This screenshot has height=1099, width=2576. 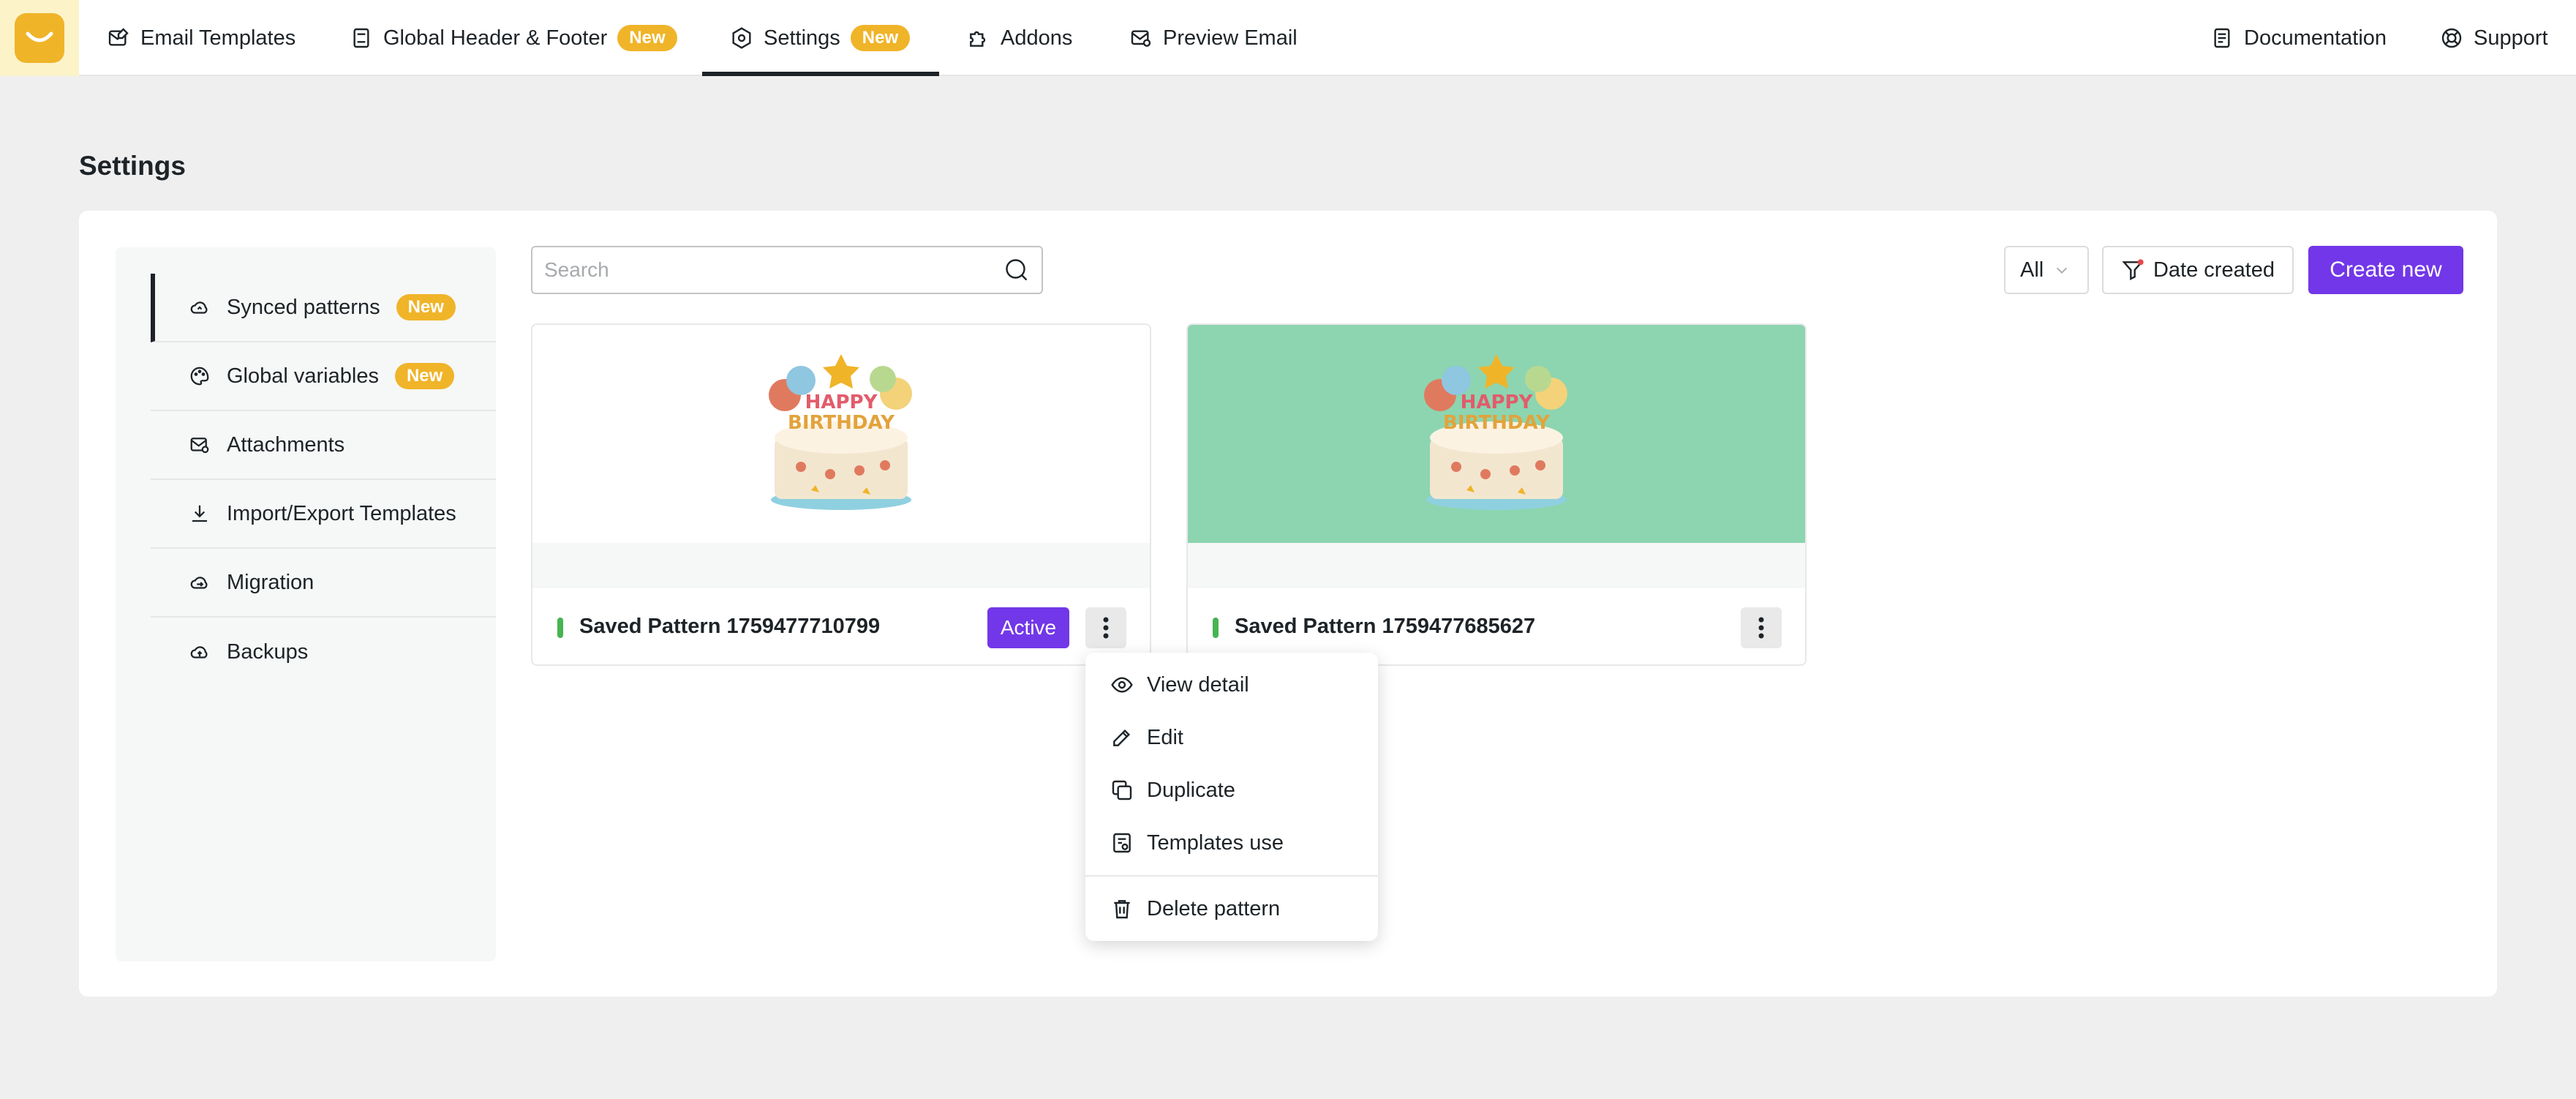 I want to click on nav-label: Email Templates, so click(x=218, y=38).